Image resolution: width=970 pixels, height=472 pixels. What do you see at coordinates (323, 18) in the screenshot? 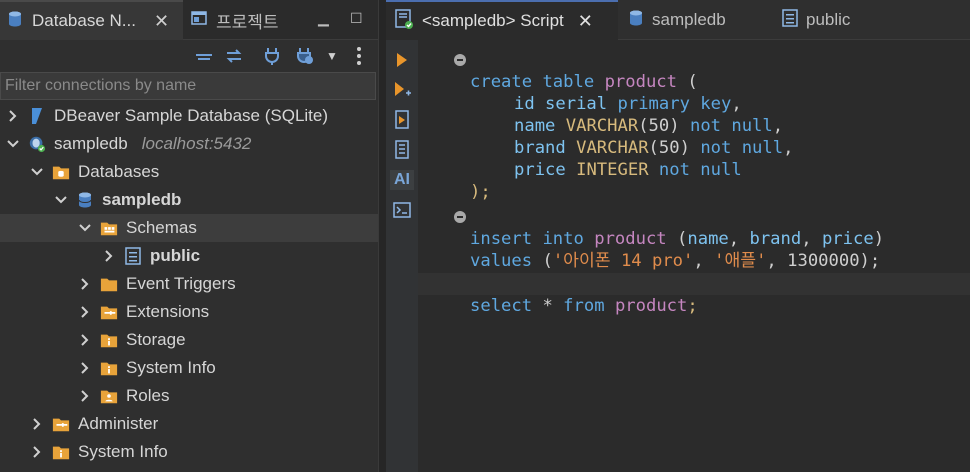
I see `minimize-icon: ▁` at bounding box center [323, 18].